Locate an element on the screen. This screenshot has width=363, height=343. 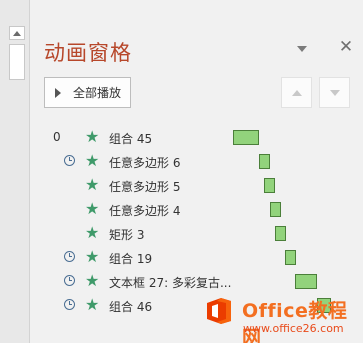
watermark: Office教程网 www.office26.com is located at coordinates (283, 318).